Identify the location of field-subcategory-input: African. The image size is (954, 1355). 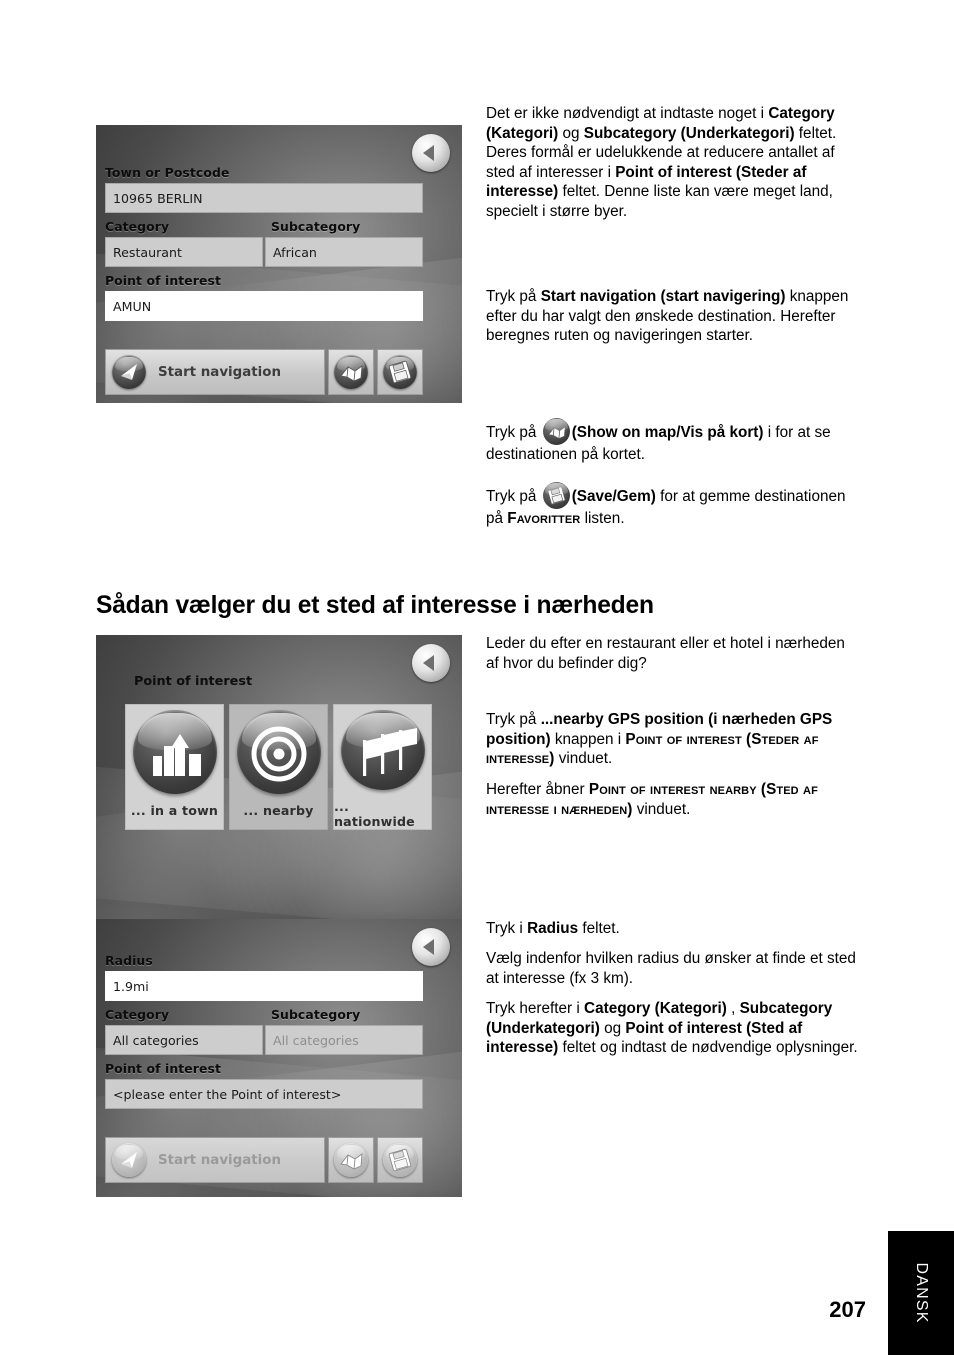
(344, 252).